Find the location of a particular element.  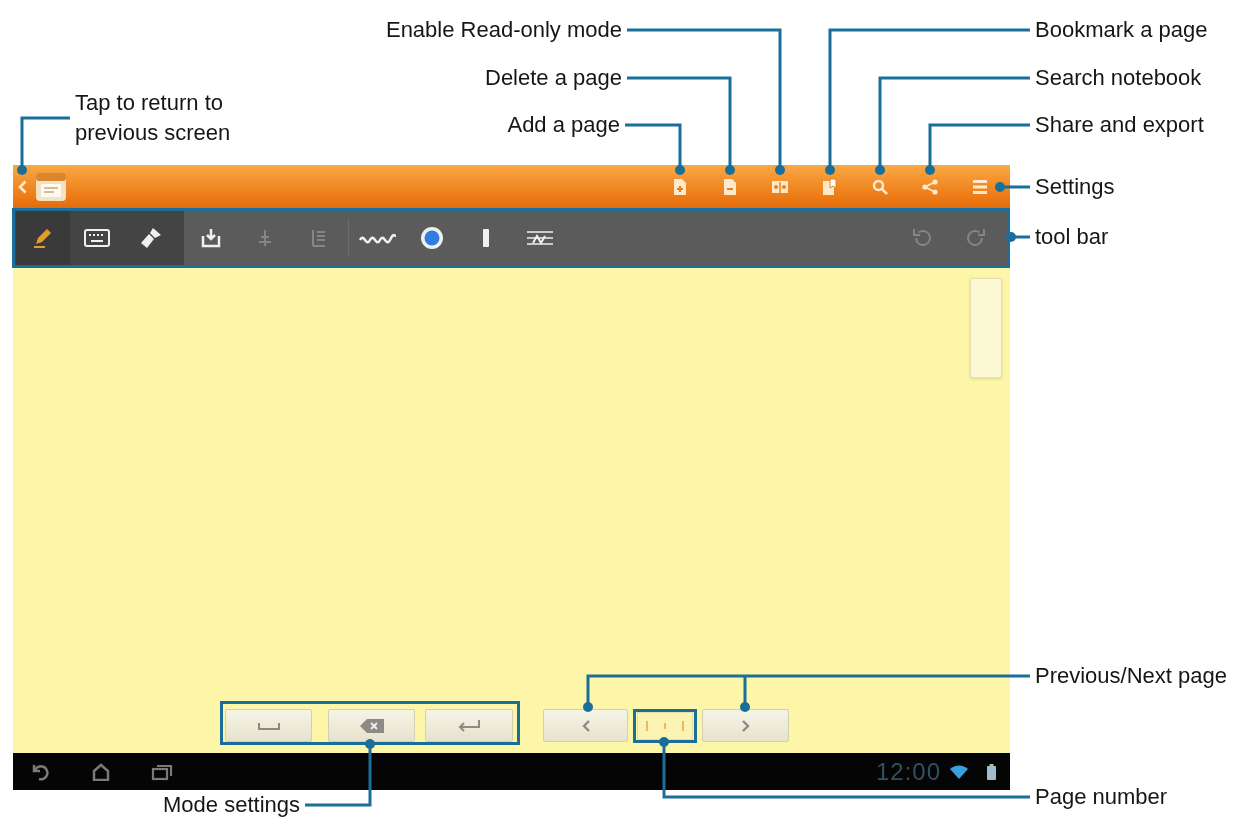

callout-label: Page number is located at coordinates (1101, 797).